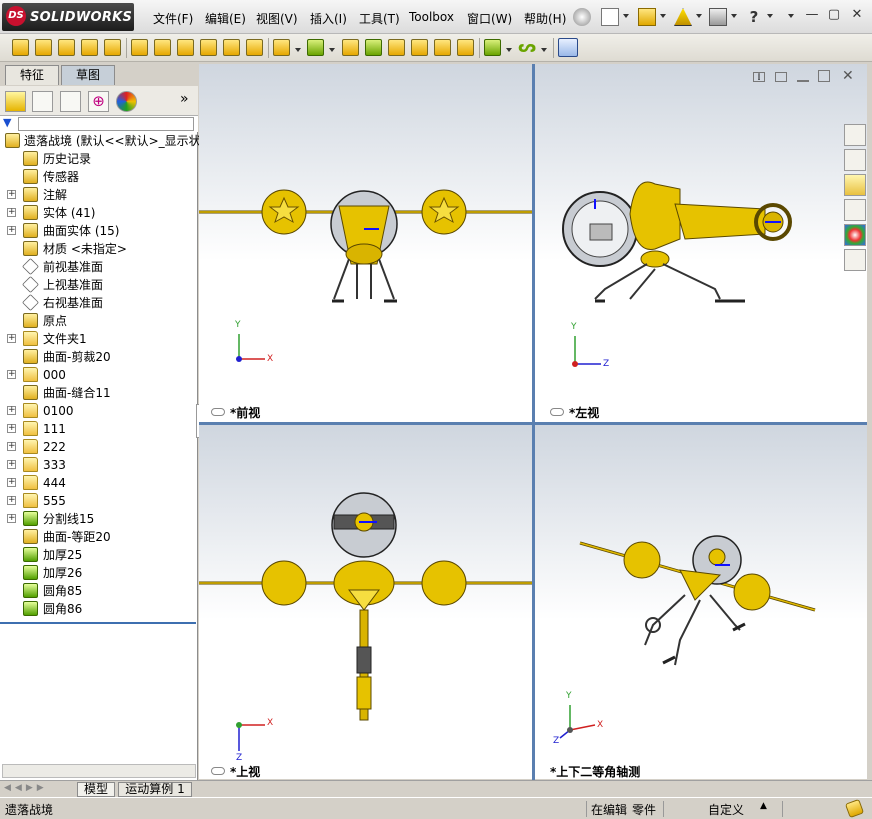 Image resolution: width=872 pixels, height=819 pixels. I want to click on property-manager-icon, so click(42, 101).